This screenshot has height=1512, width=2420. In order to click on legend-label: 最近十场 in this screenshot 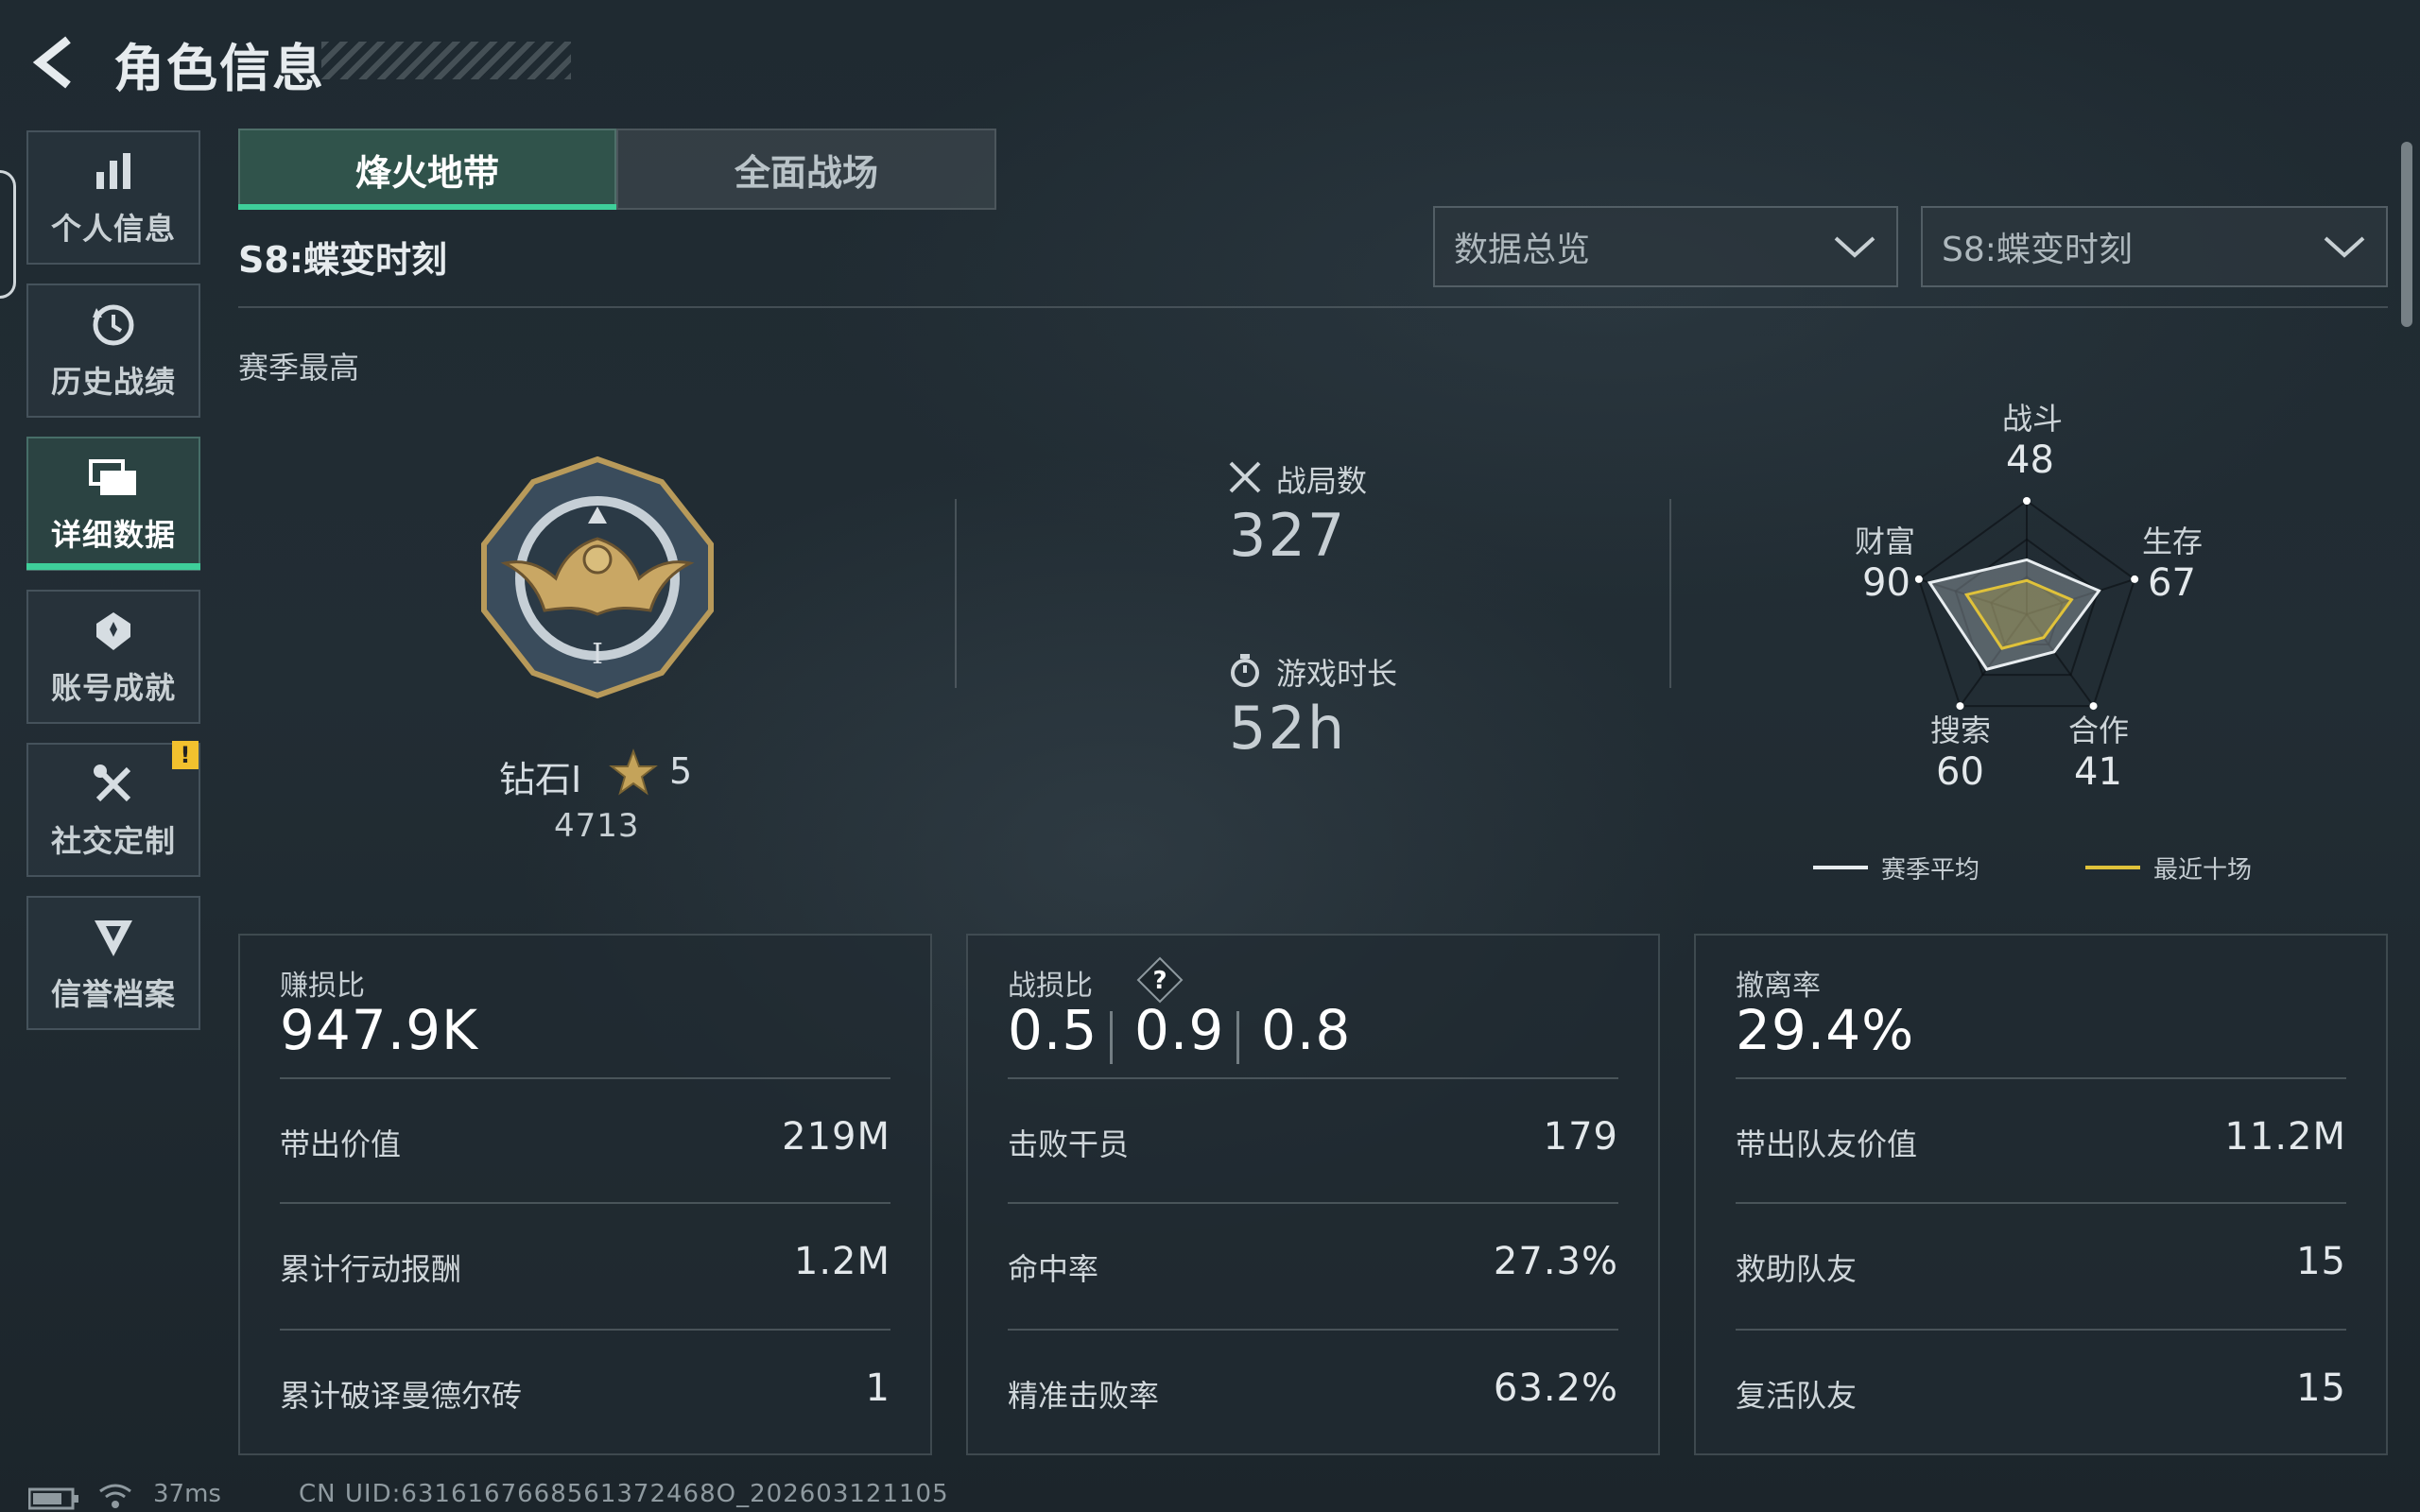, I will do `click(2203, 870)`.